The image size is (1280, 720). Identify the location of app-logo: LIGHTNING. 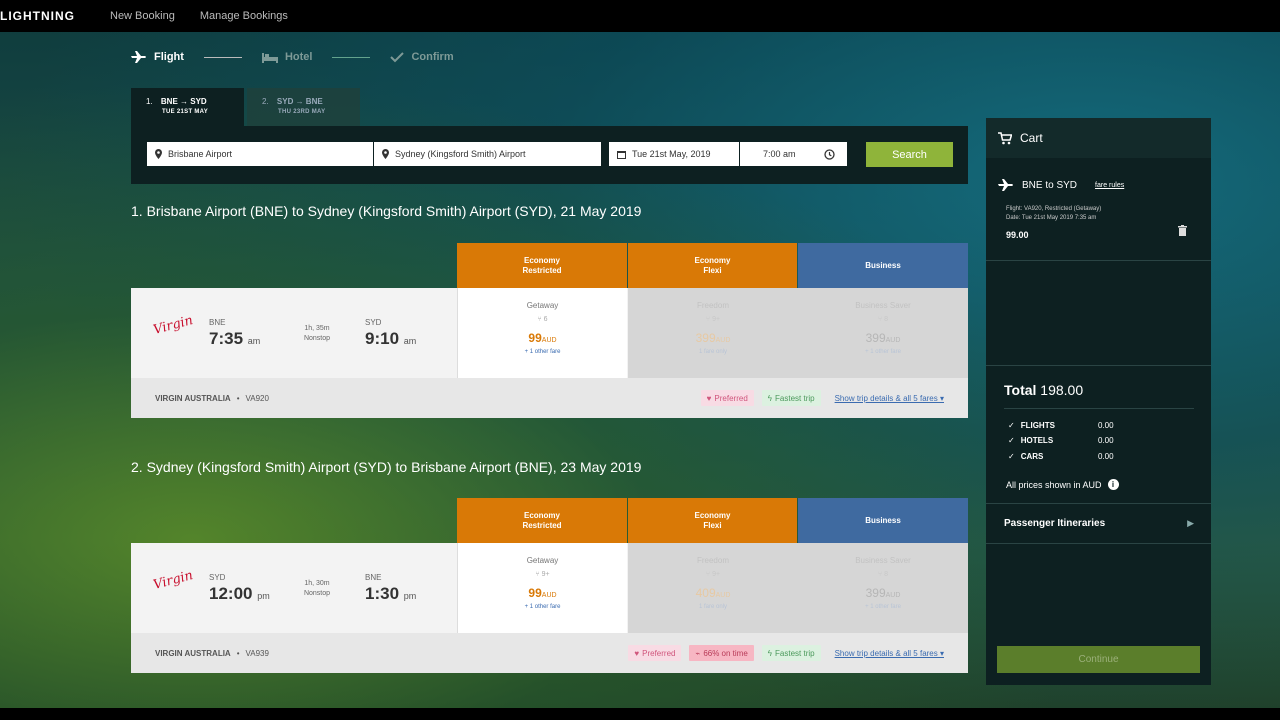
(37, 16).